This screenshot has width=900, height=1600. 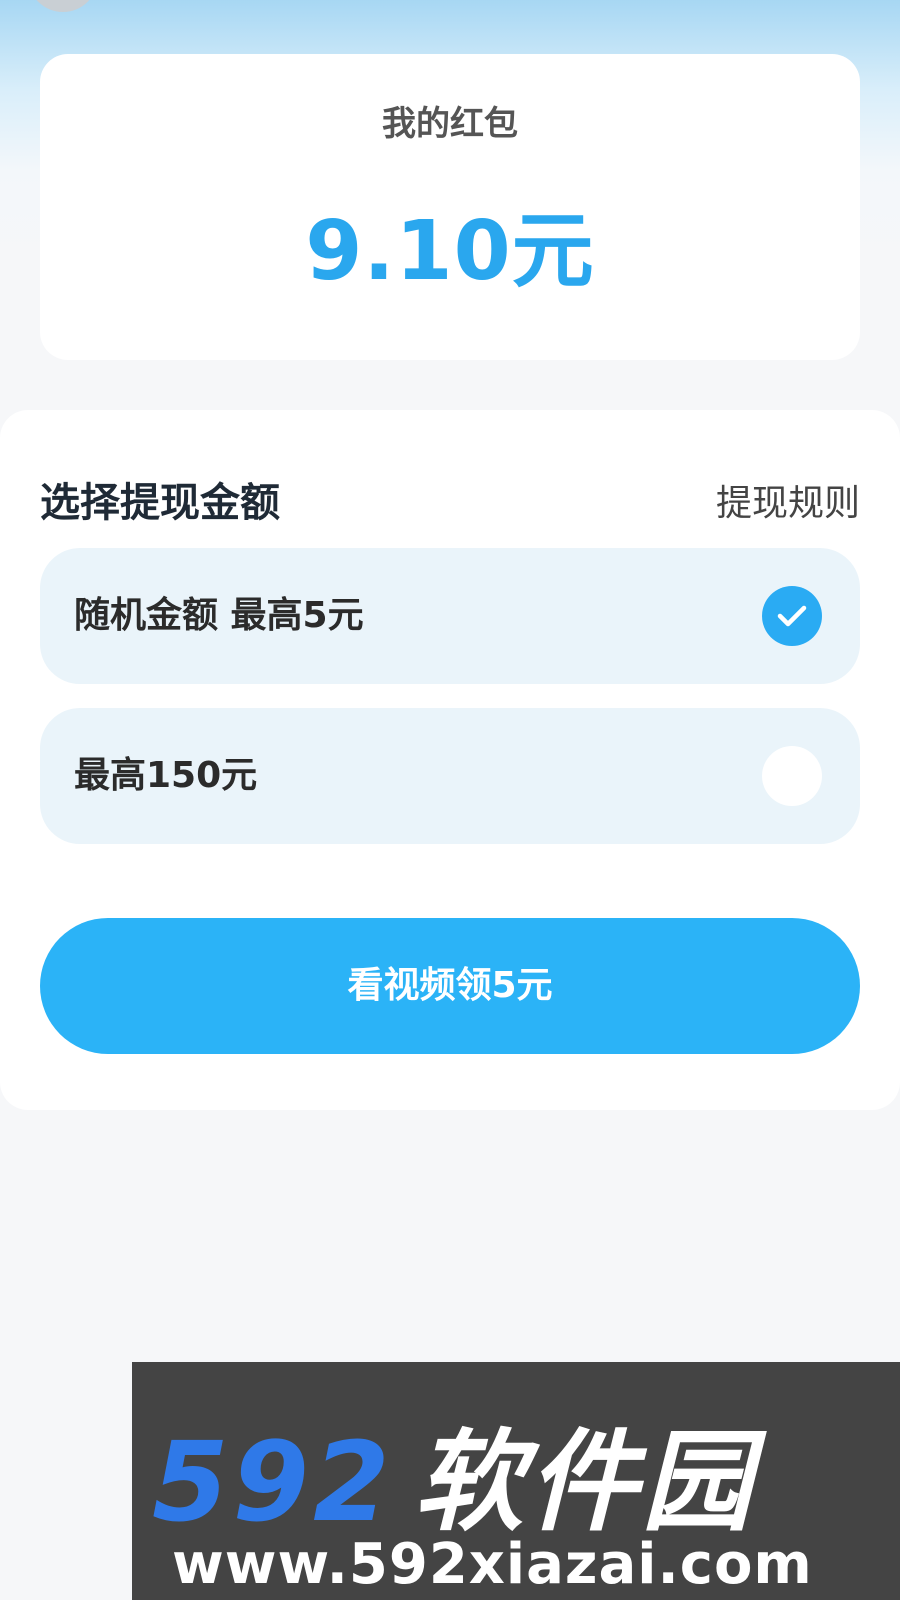 What do you see at coordinates (584, 1482) in the screenshot?
I see `watermark-logo-text: 软件园` at bounding box center [584, 1482].